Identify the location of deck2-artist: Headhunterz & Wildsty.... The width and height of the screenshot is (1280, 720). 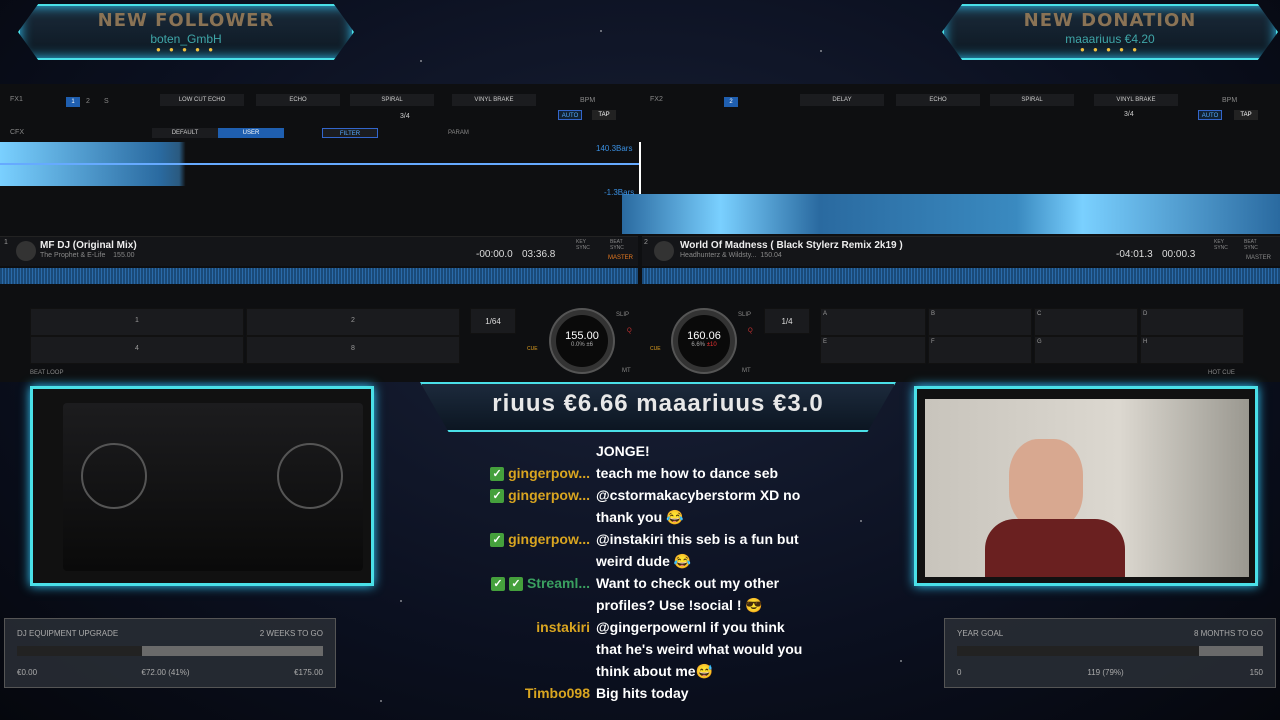
(718, 255).